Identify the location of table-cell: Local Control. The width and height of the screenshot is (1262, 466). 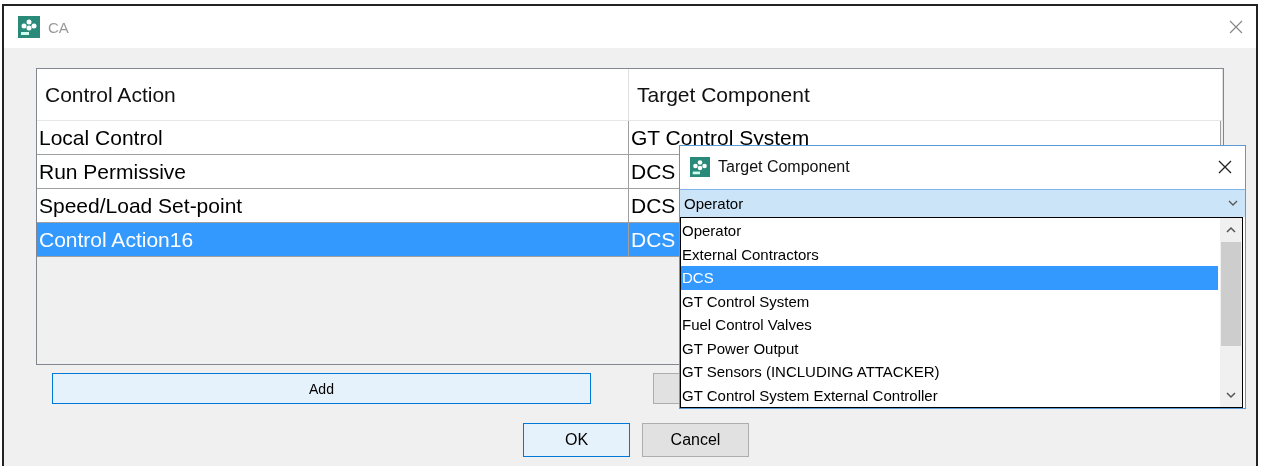
(333, 138).